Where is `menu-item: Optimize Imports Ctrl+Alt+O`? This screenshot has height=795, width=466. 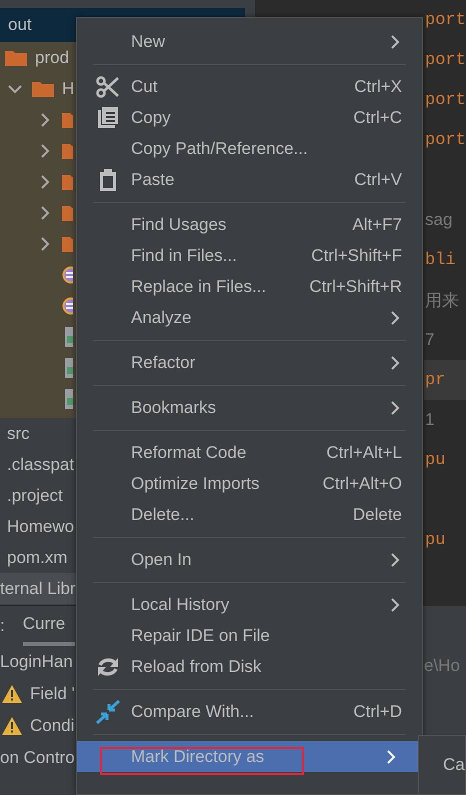 menu-item: Optimize Imports Ctrl+Alt+O is located at coordinates (249, 483).